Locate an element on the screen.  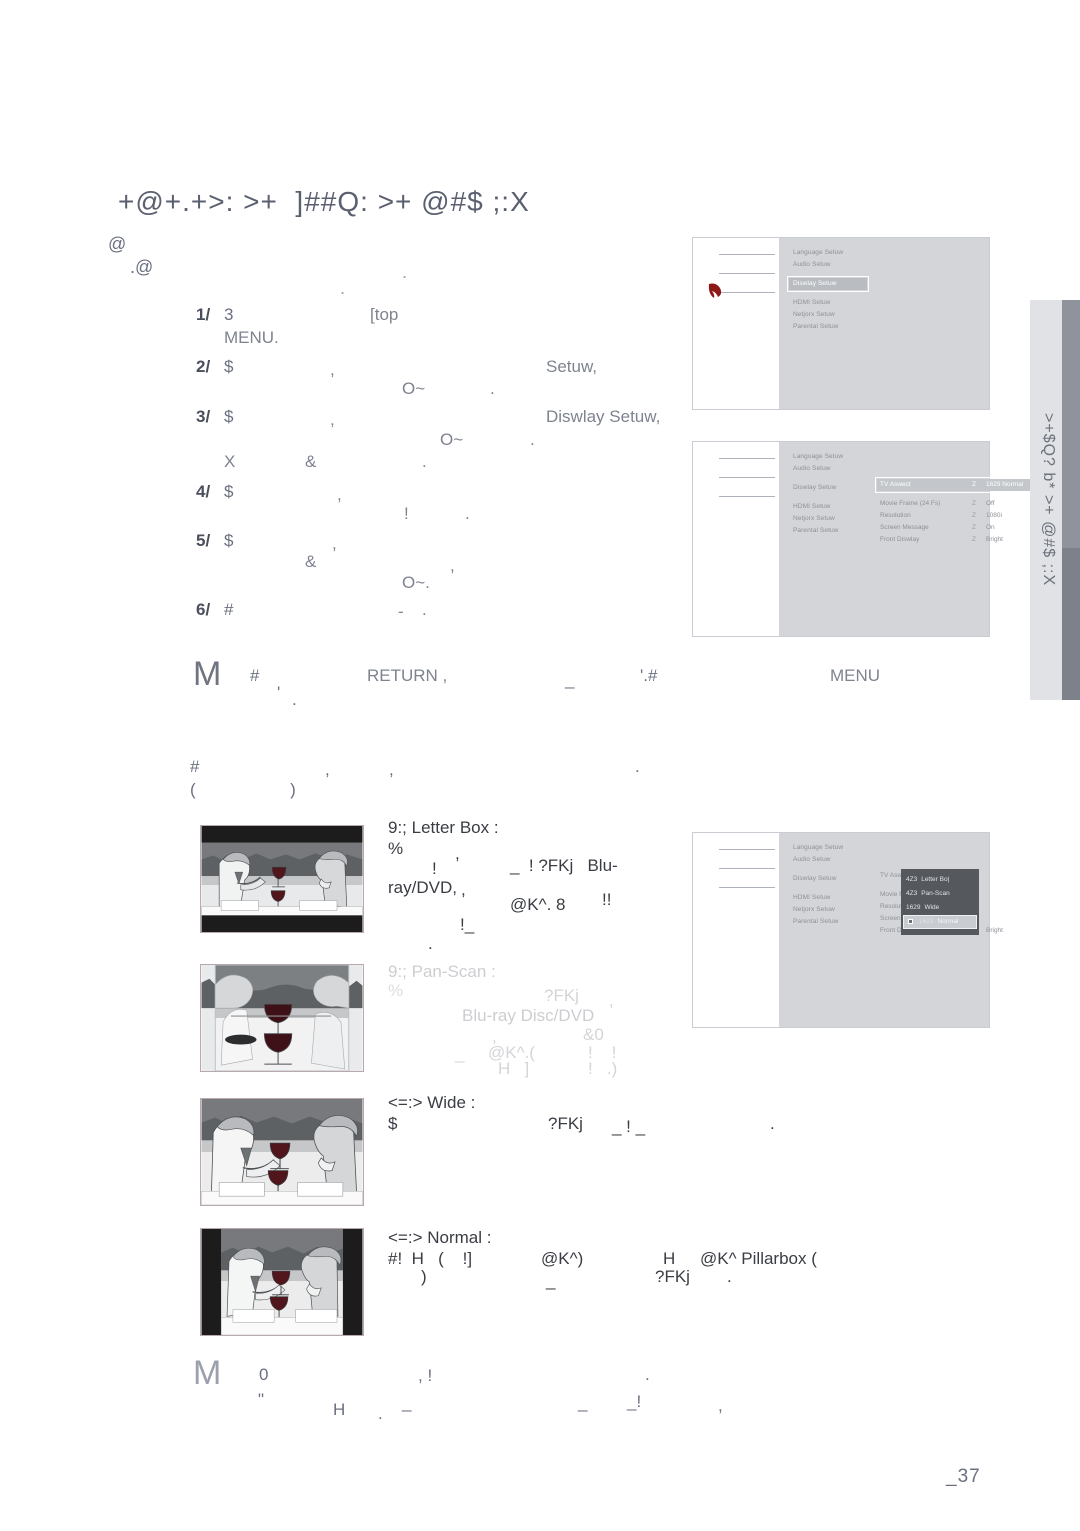
paragraph-line-2: ( ) is located at coordinates (243, 789).